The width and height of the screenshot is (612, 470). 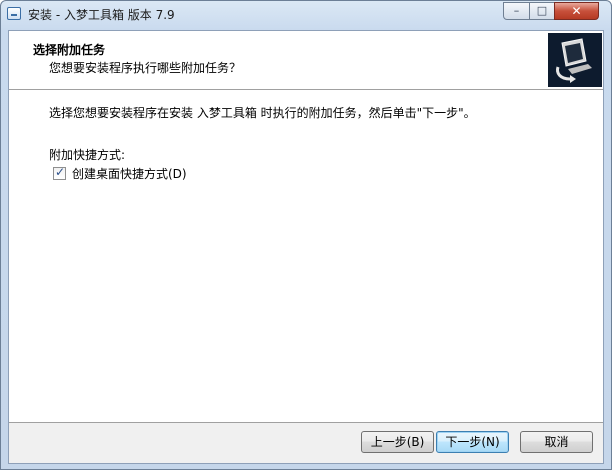 I want to click on instruction-text: 选择您想要安装程序在安装 入梦工具箱 时执行的附加任务，然后单击"下一步"。, so click(x=262, y=113).